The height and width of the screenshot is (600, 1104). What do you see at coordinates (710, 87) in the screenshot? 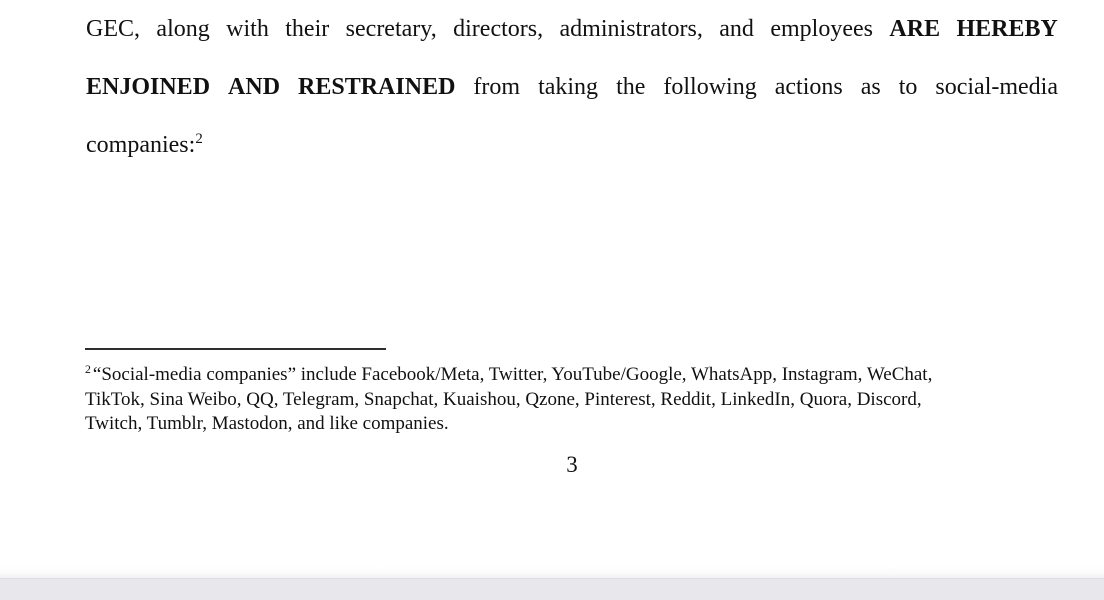
I see `body-line-2-word: following` at bounding box center [710, 87].